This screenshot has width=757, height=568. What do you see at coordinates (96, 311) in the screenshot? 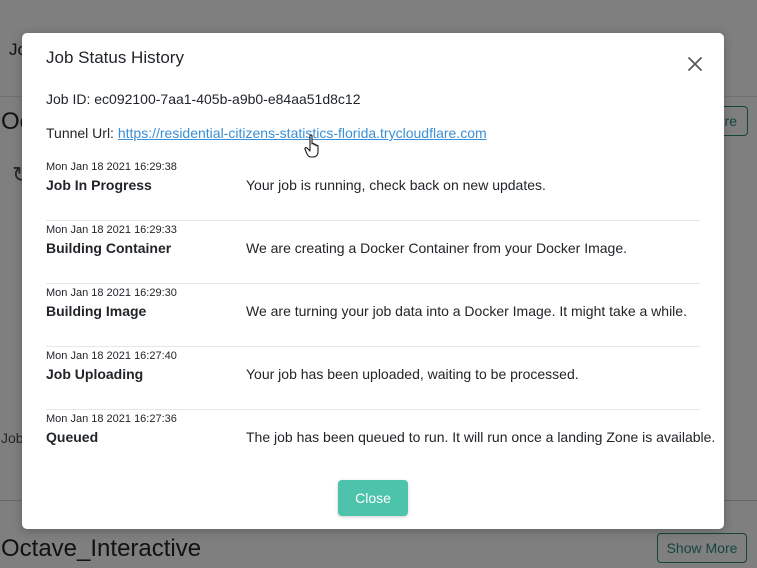
I see `status-name: Building Image` at bounding box center [96, 311].